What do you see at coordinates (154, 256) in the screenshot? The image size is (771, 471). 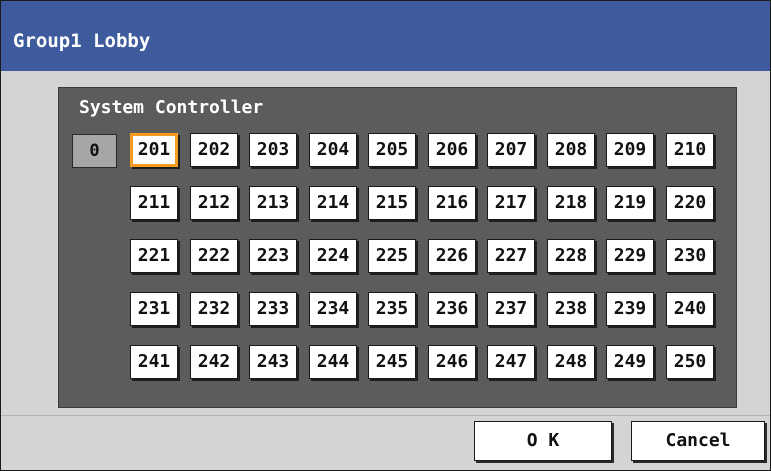 I see `address-cell-221: 221` at bounding box center [154, 256].